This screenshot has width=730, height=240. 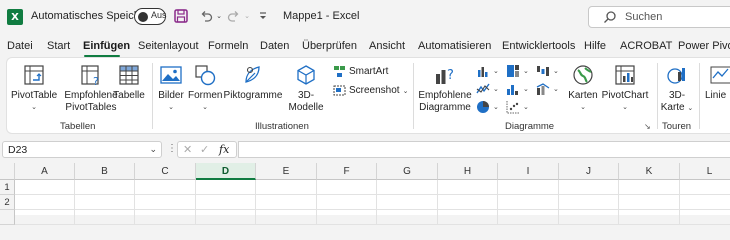 What do you see at coordinates (172, 148) in the screenshot?
I see `more-options-icon: ⋮` at bounding box center [172, 148].